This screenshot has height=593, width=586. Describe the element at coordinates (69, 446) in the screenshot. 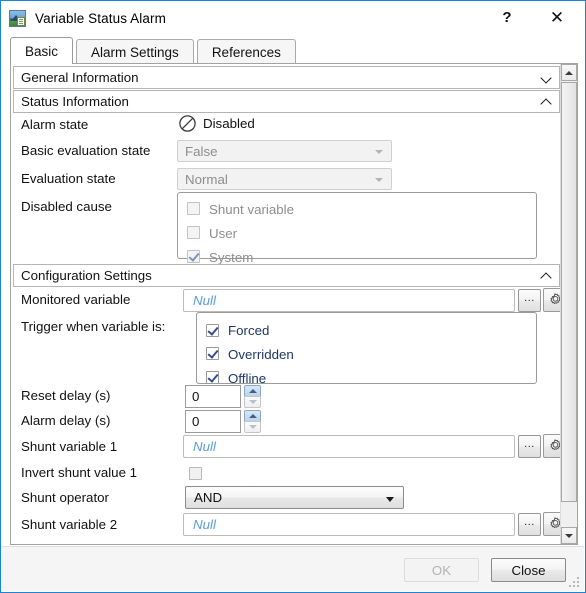

I see `shunt-variable-1-label: Shunt variable 1` at that location.